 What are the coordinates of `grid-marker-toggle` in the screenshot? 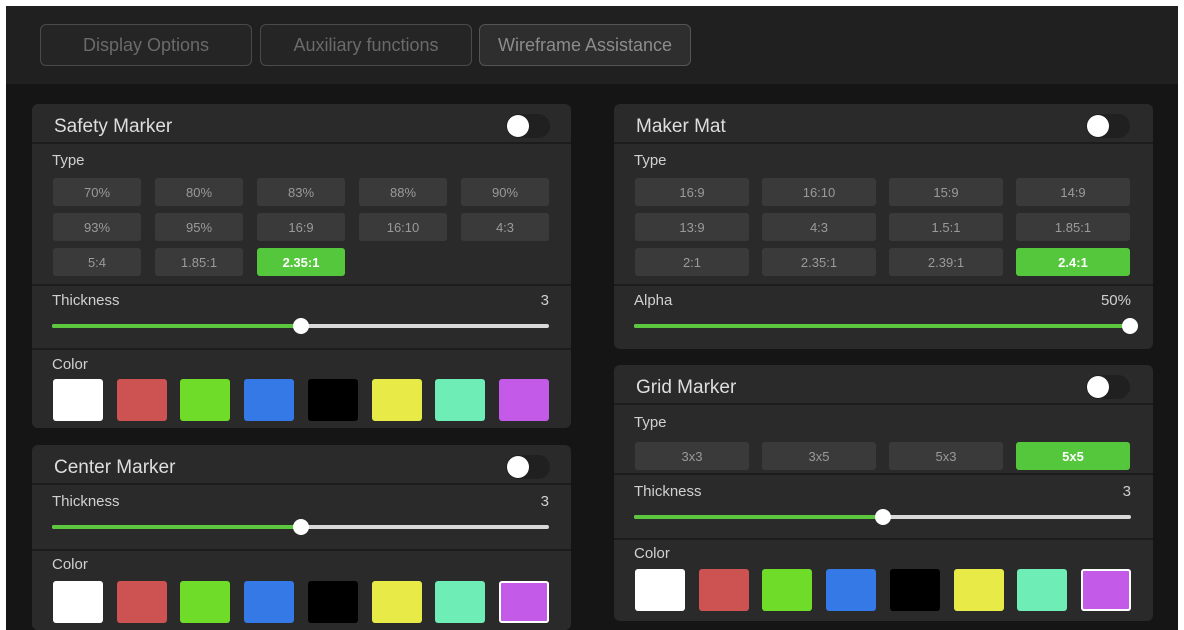 It's located at (1108, 387).